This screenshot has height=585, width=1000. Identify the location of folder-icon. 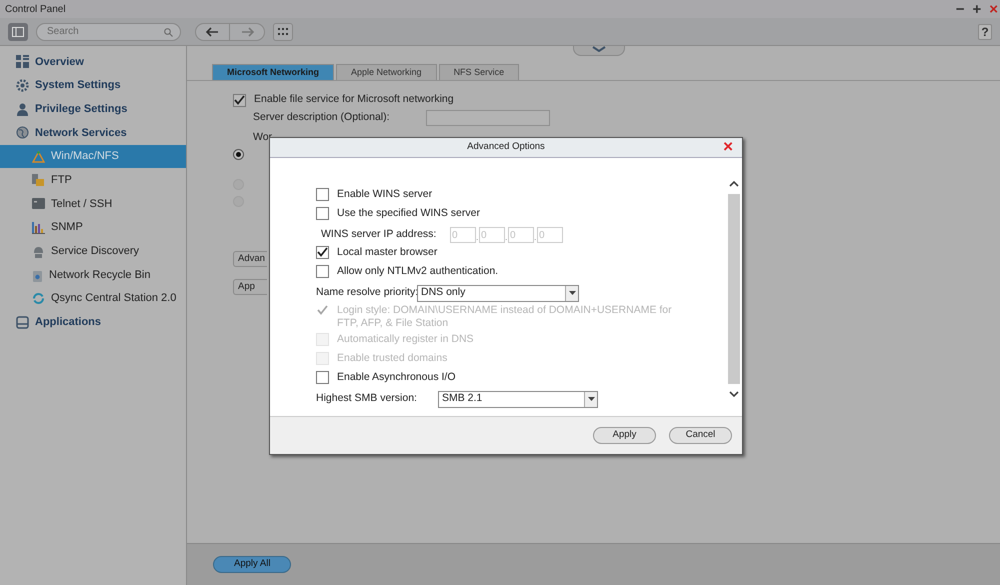
(38, 180).